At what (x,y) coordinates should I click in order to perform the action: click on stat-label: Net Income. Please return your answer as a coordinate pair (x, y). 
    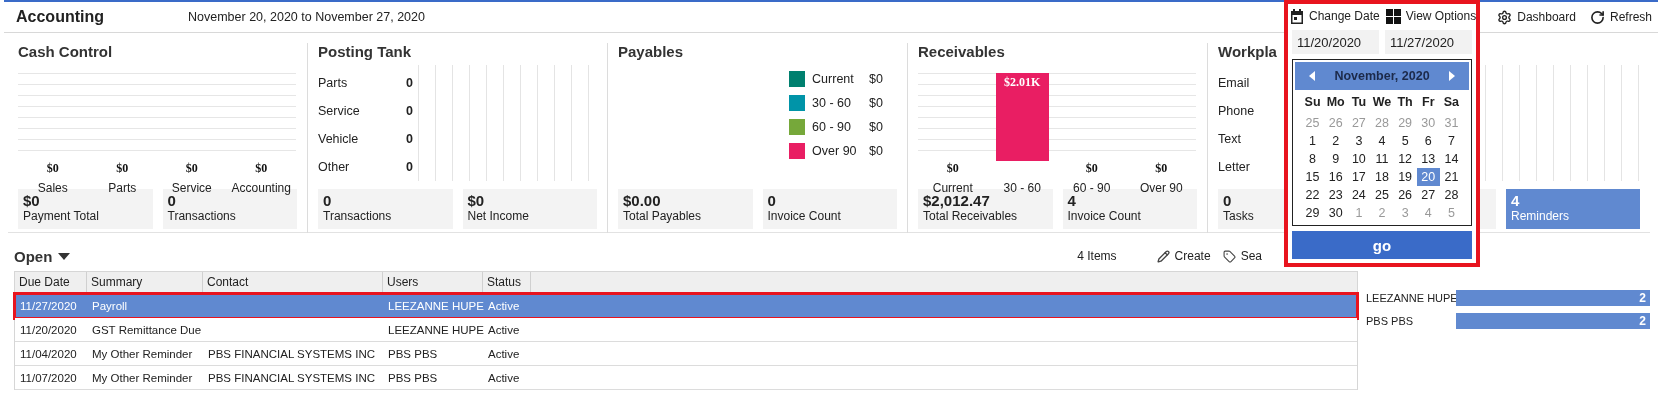
    Looking at the image, I should click on (498, 216).